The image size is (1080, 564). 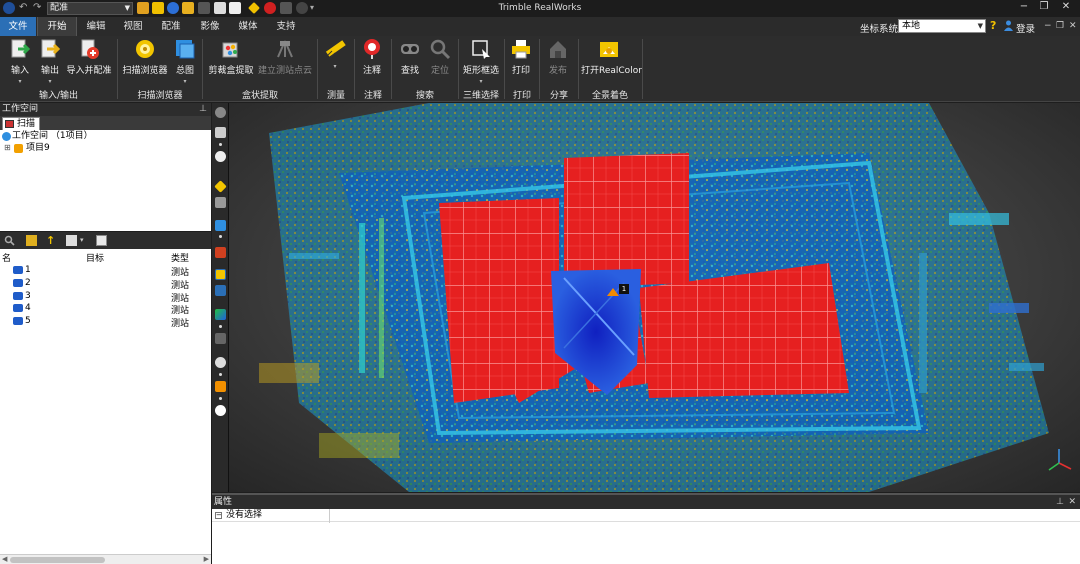 I want to click on column-header-type: 类型, so click(x=180, y=257).